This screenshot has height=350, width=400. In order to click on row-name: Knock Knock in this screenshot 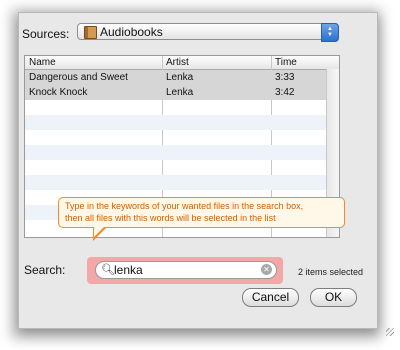, I will do `click(58, 92)`.